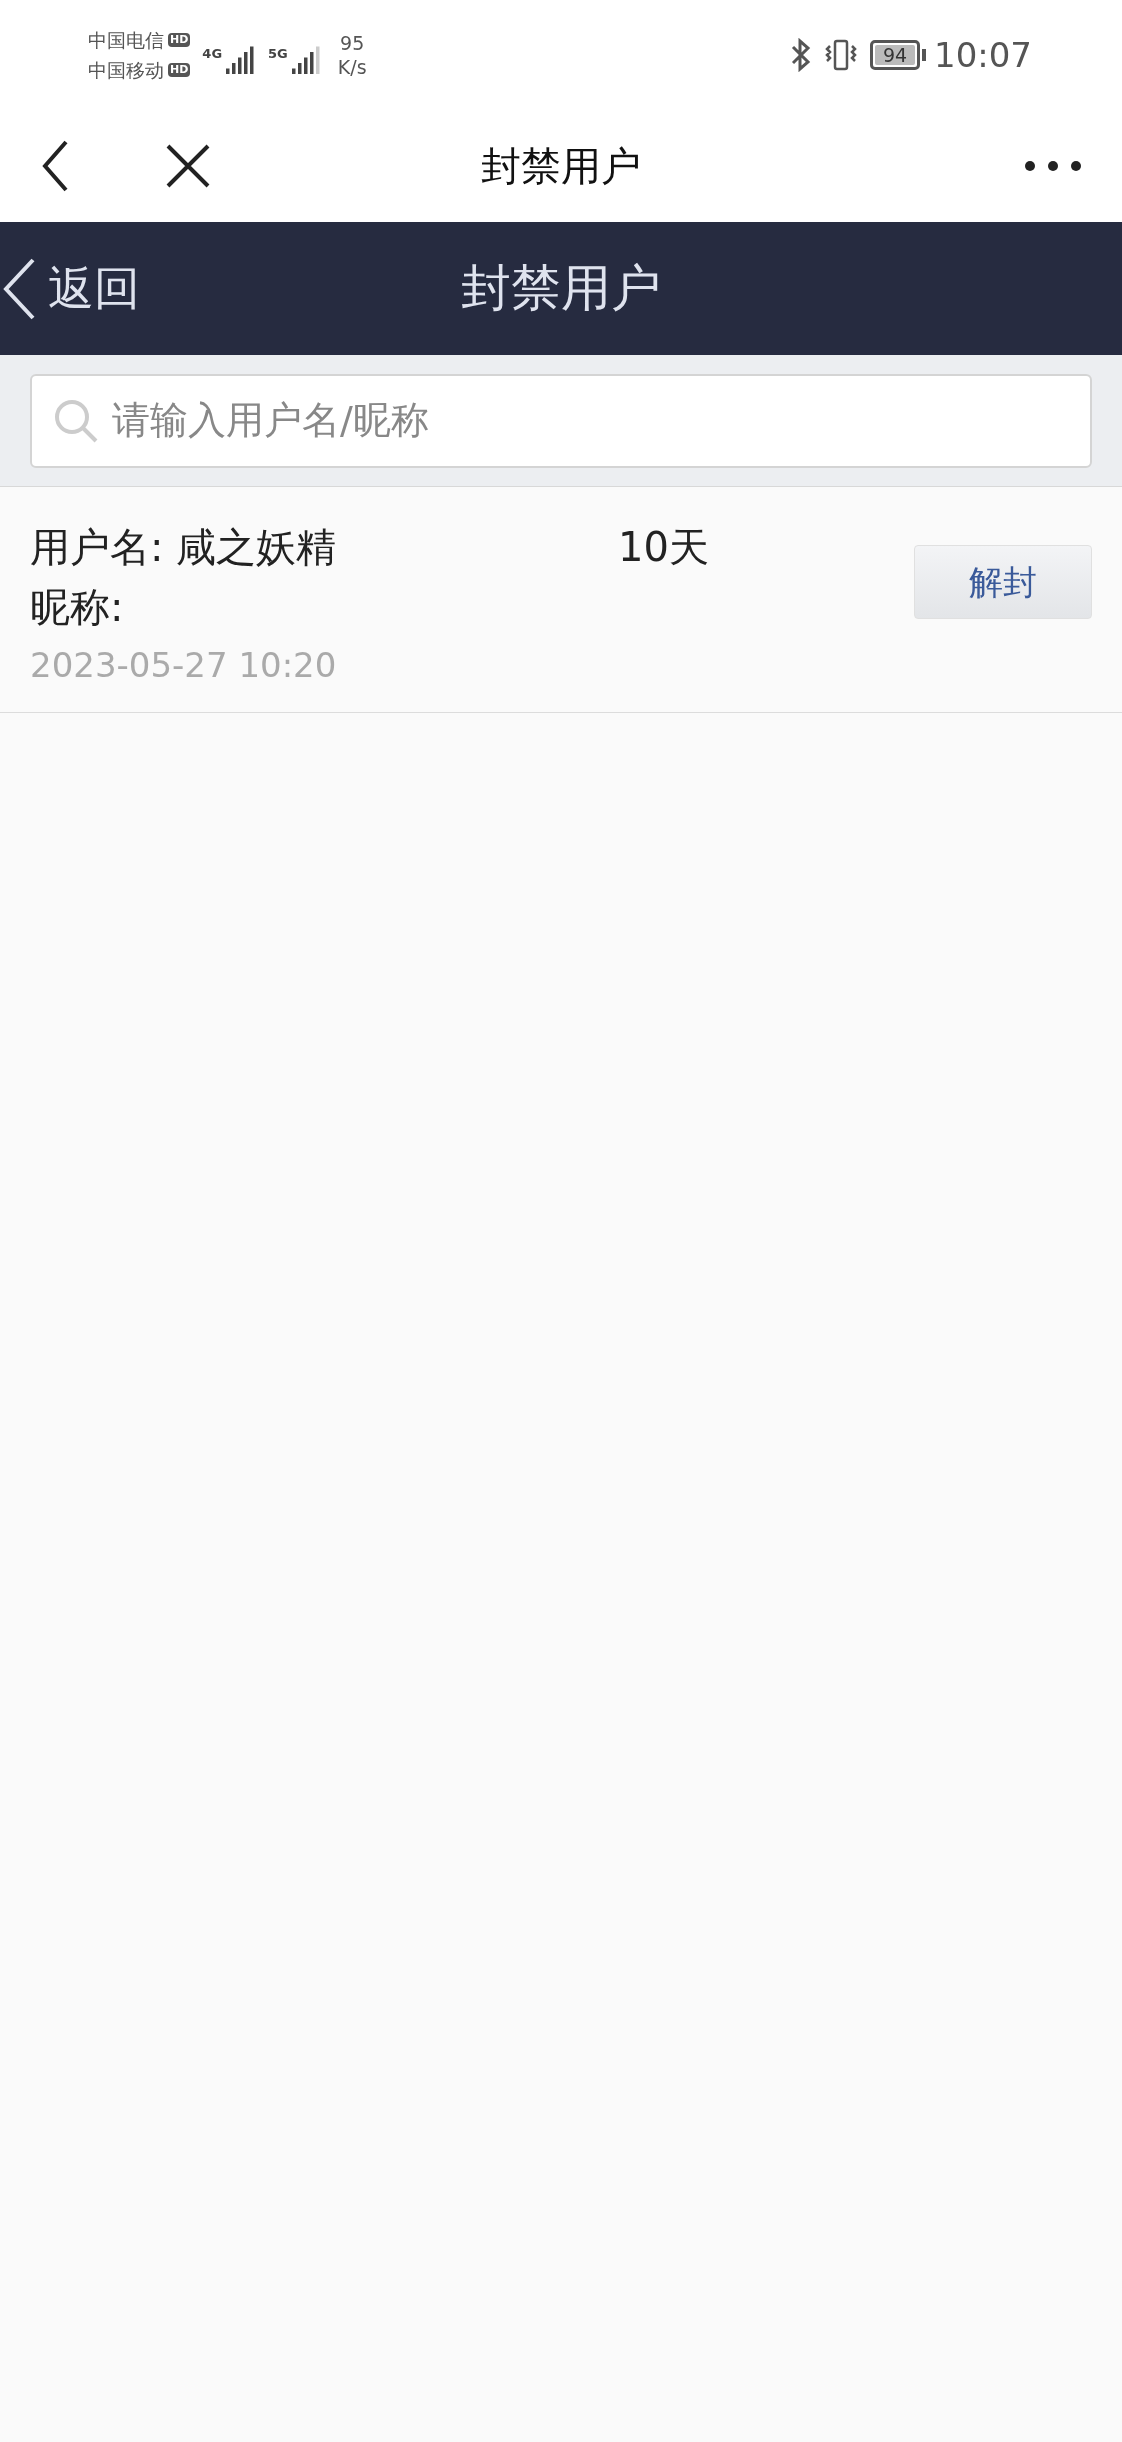  Describe the element at coordinates (278, 53) in the screenshot. I see `network-type: 5G` at that location.